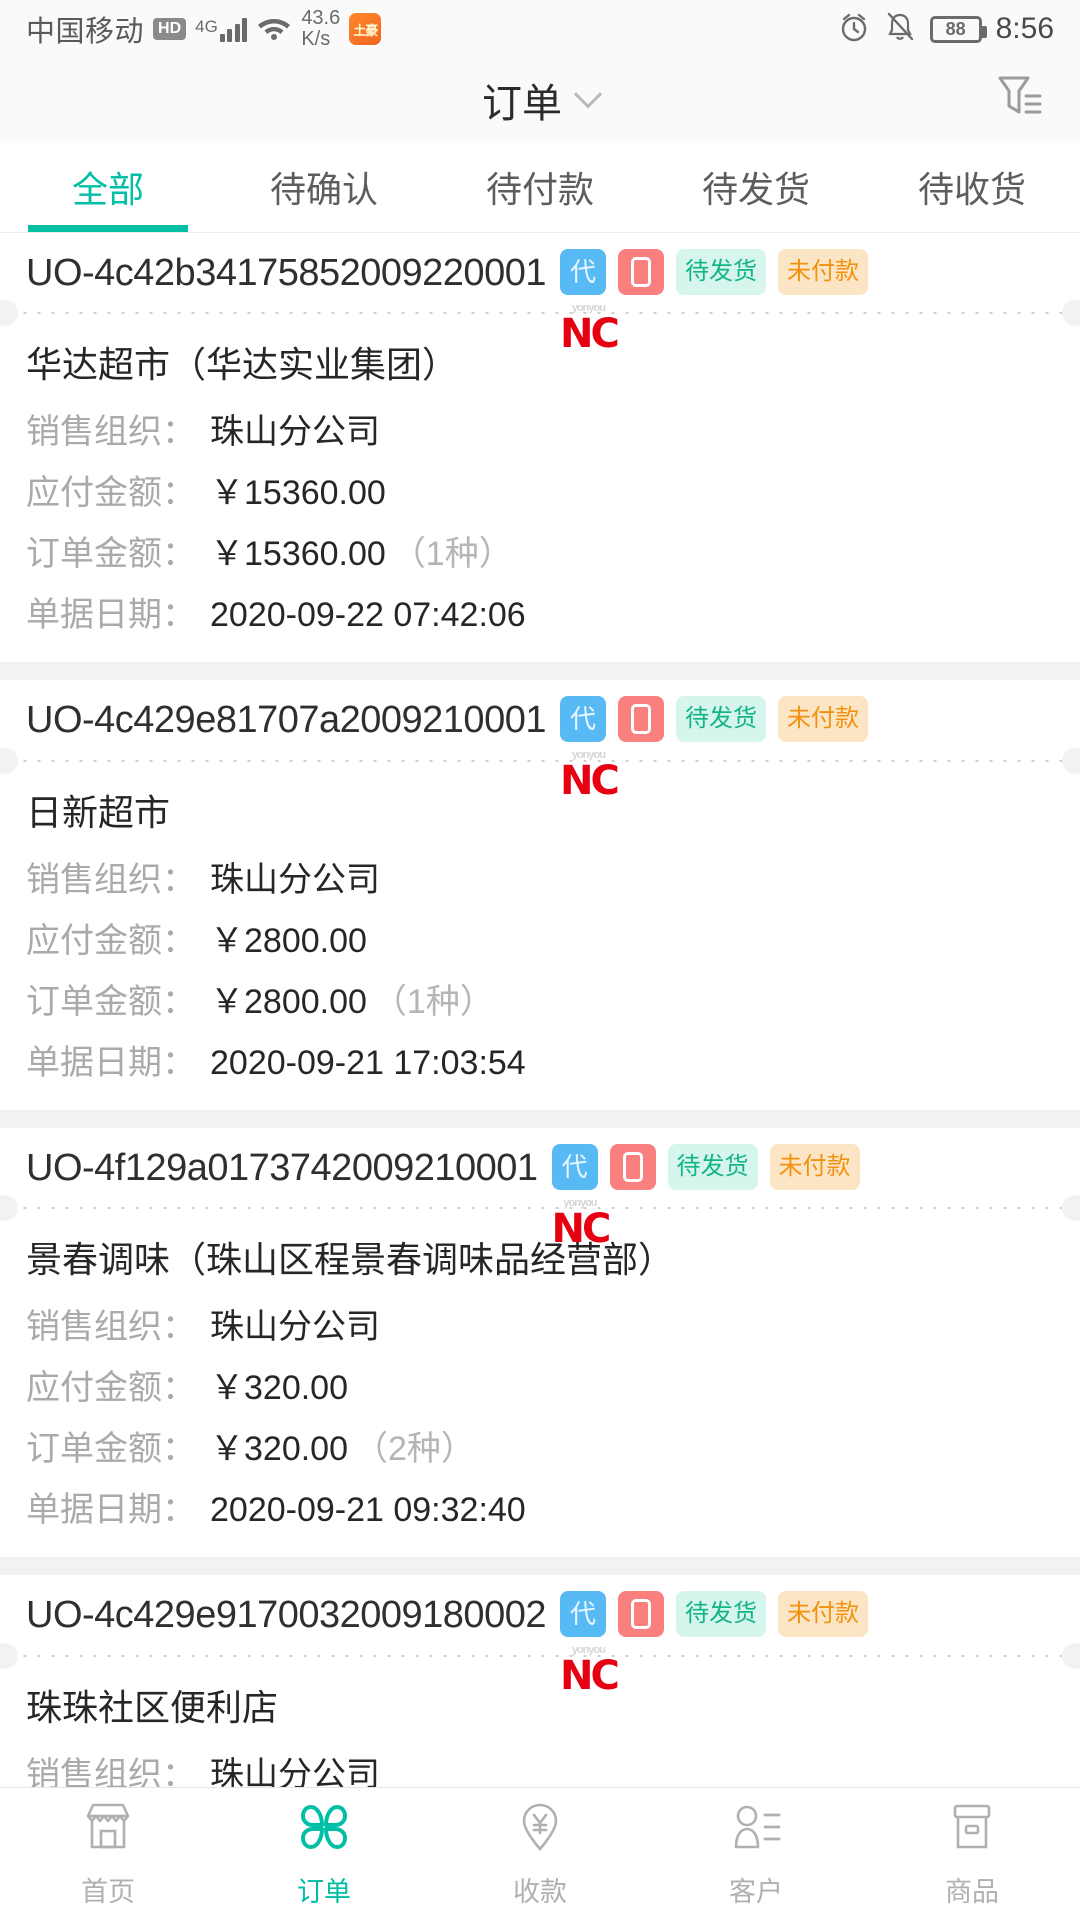 This screenshot has width=1080, height=1920. I want to click on customer-name: 珠珠社区便利店, so click(152, 1707).